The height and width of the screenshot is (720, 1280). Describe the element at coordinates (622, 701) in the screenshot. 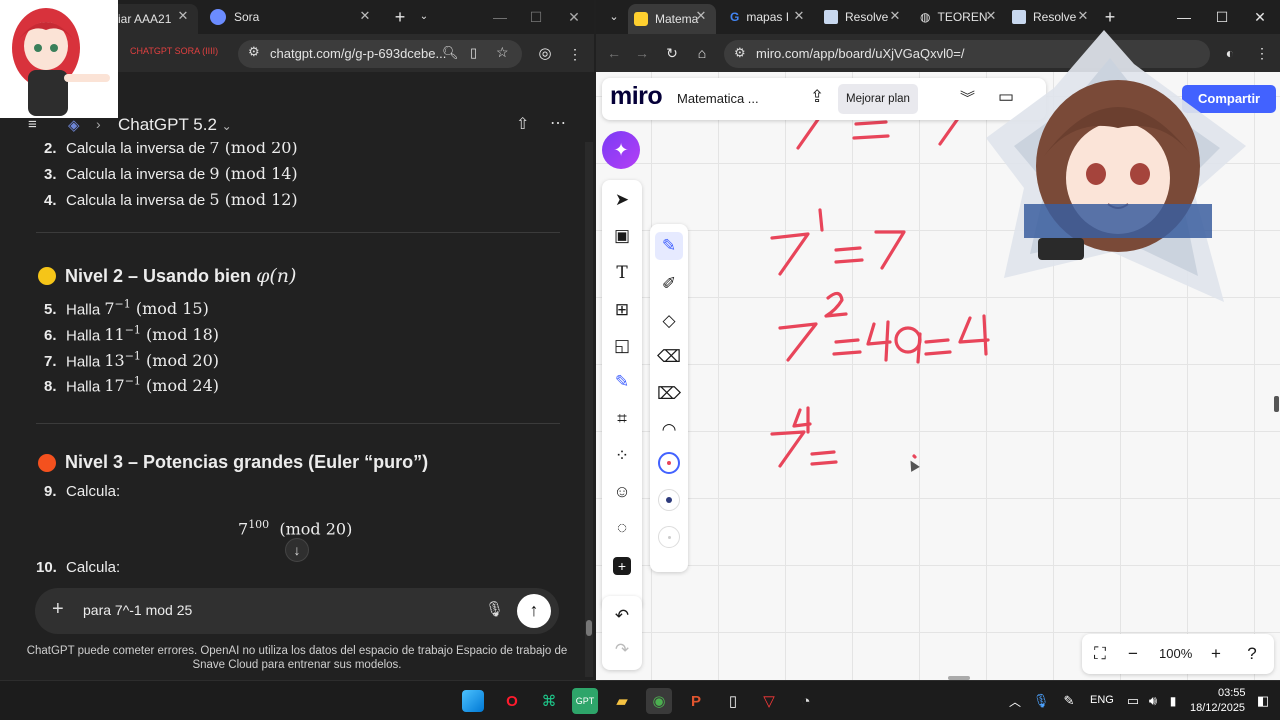

I see `file-explorer-icon: ▰` at that location.